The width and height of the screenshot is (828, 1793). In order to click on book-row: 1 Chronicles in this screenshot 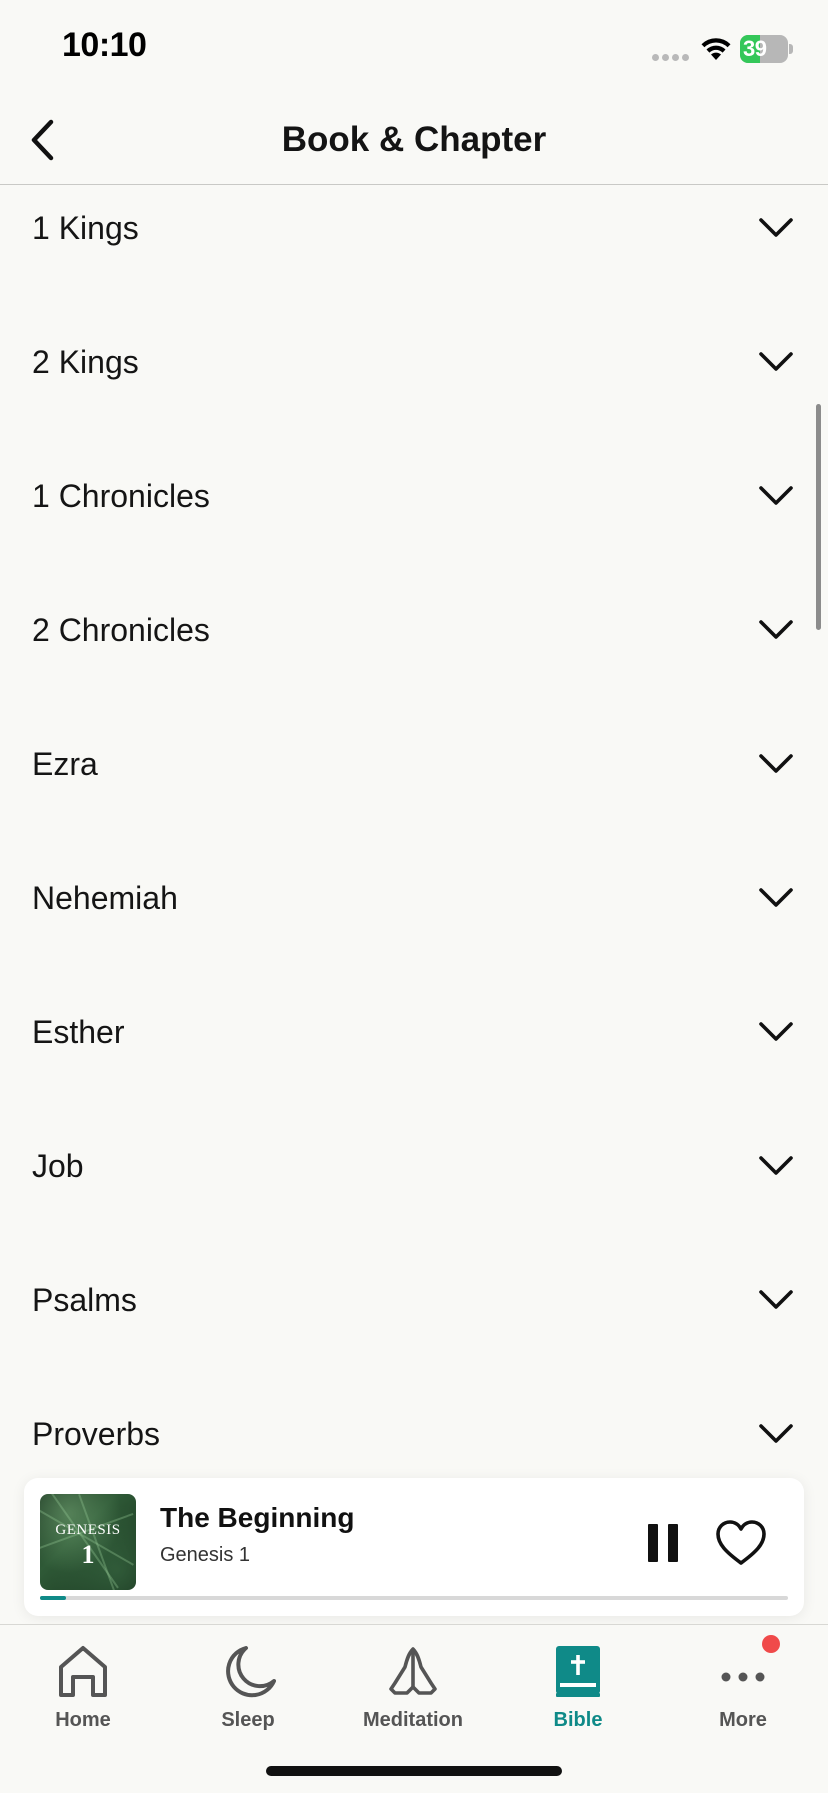, I will do `click(414, 521)`.